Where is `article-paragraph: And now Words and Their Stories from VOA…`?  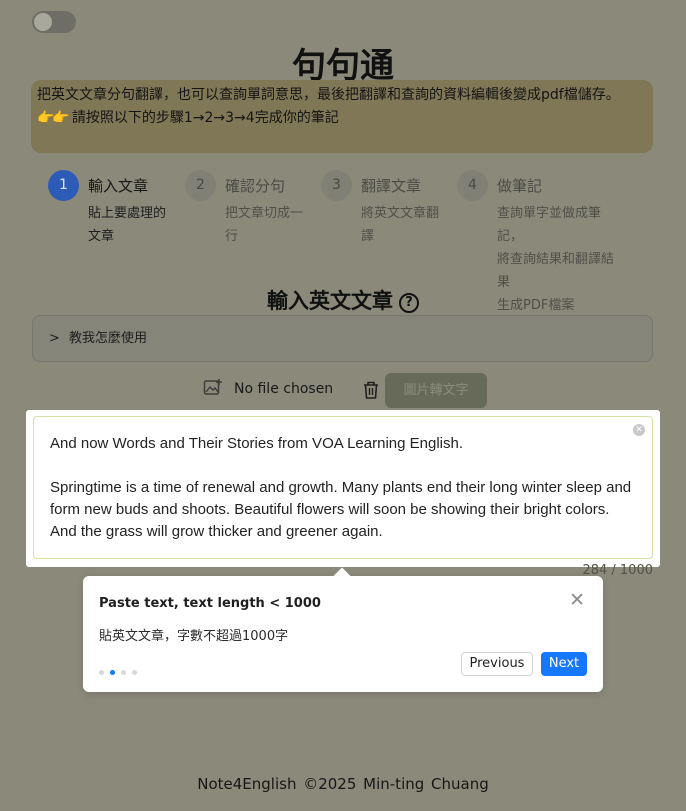
article-paragraph: And now Words and Their Stories from VOA… is located at coordinates (256, 443).